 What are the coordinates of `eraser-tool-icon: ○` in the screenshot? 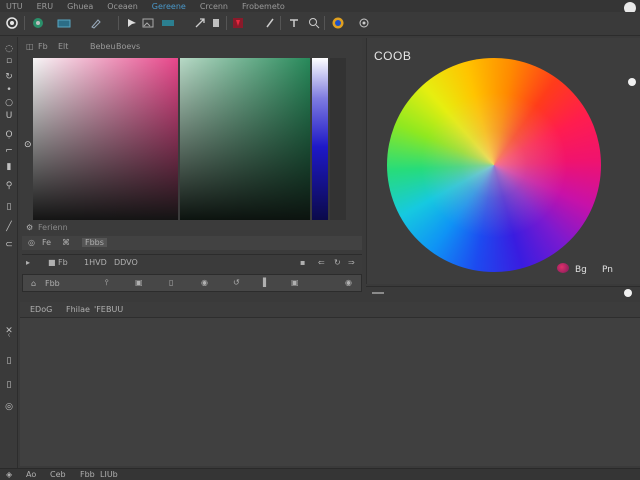 It's located at (9, 103).